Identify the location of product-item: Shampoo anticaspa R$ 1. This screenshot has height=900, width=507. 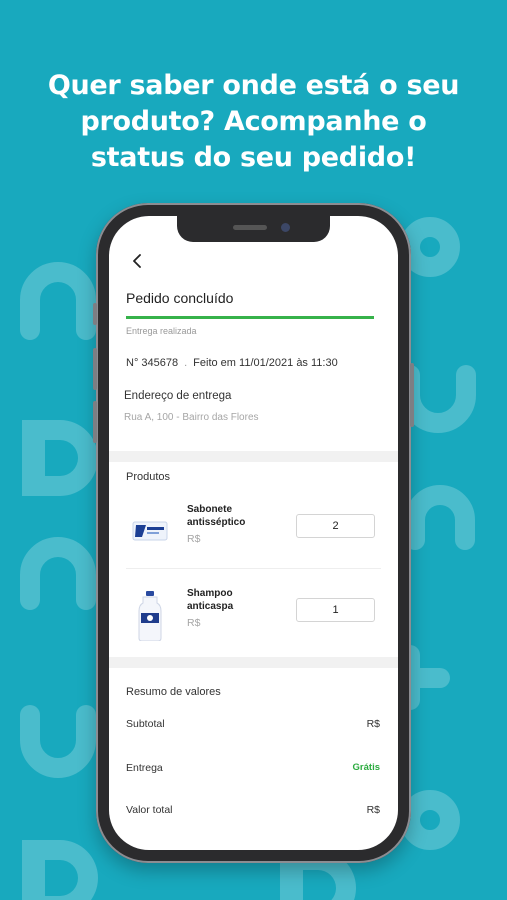
(253, 618).